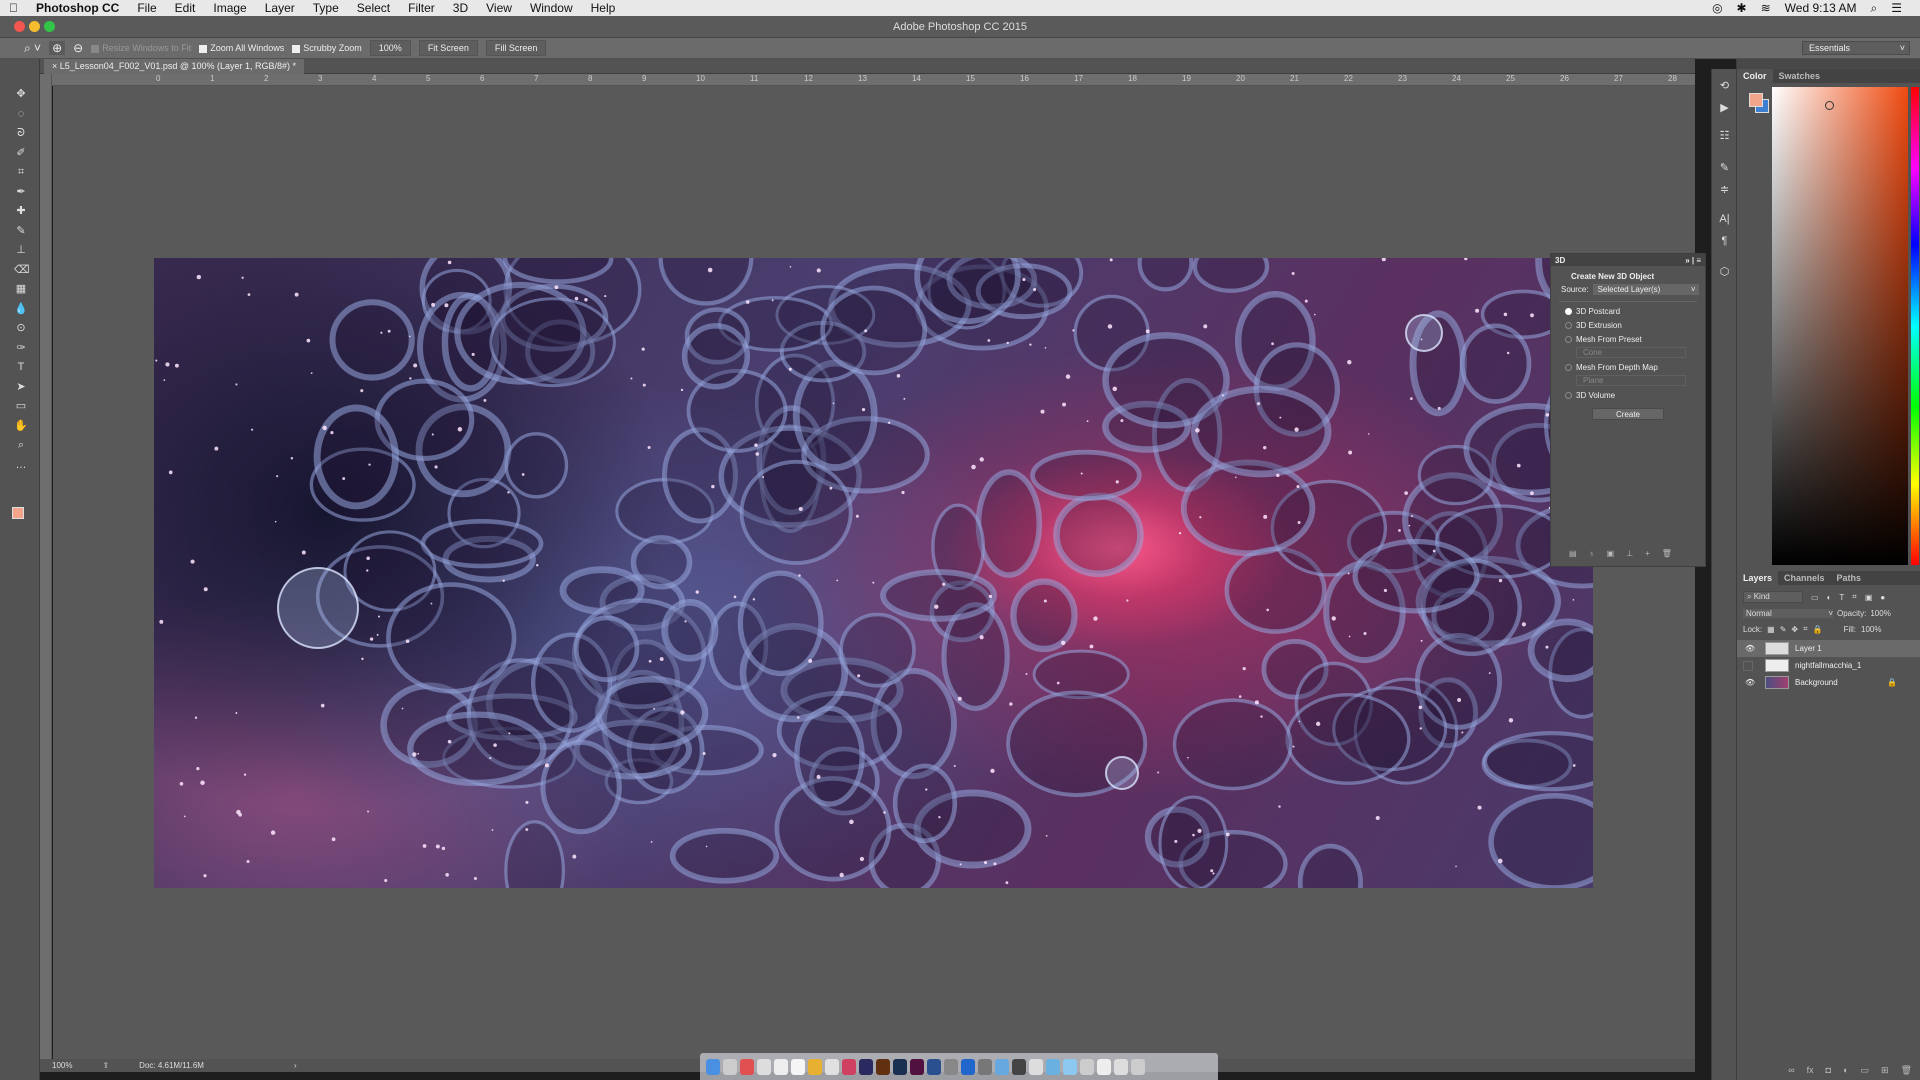 Image resolution: width=1920 pixels, height=1080 pixels. What do you see at coordinates (516, 48) in the screenshot?
I see `fill-screen-button: Fill Screen` at bounding box center [516, 48].